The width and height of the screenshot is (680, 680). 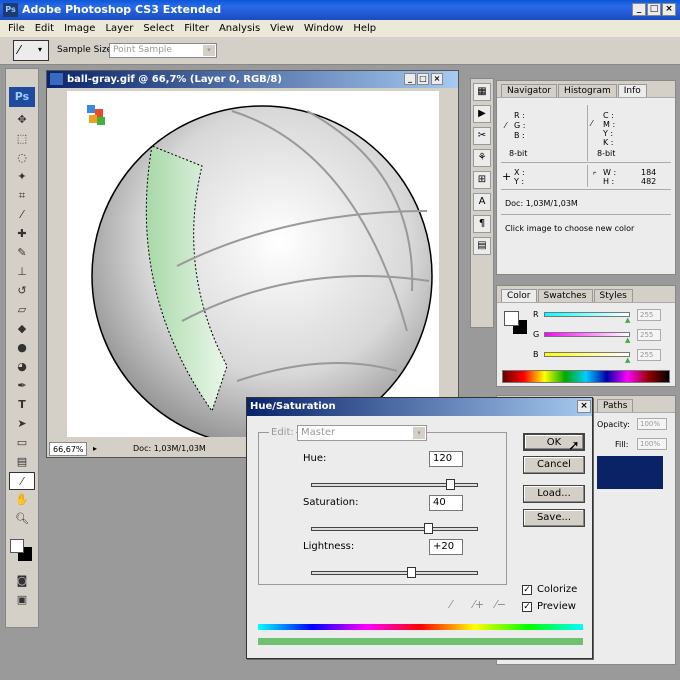 I want to click on menu-file: File, so click(x=16, y=28).